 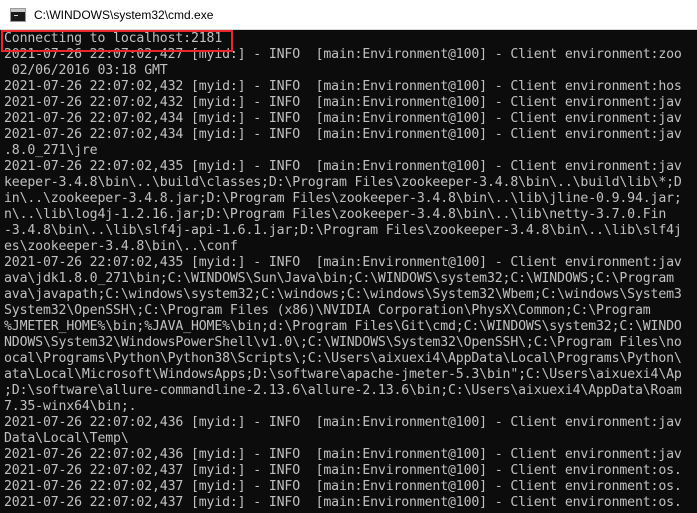 I want to click on title-bar: C:\WINDOWS\system32\cmd.exe, so click(x=348, y=15).